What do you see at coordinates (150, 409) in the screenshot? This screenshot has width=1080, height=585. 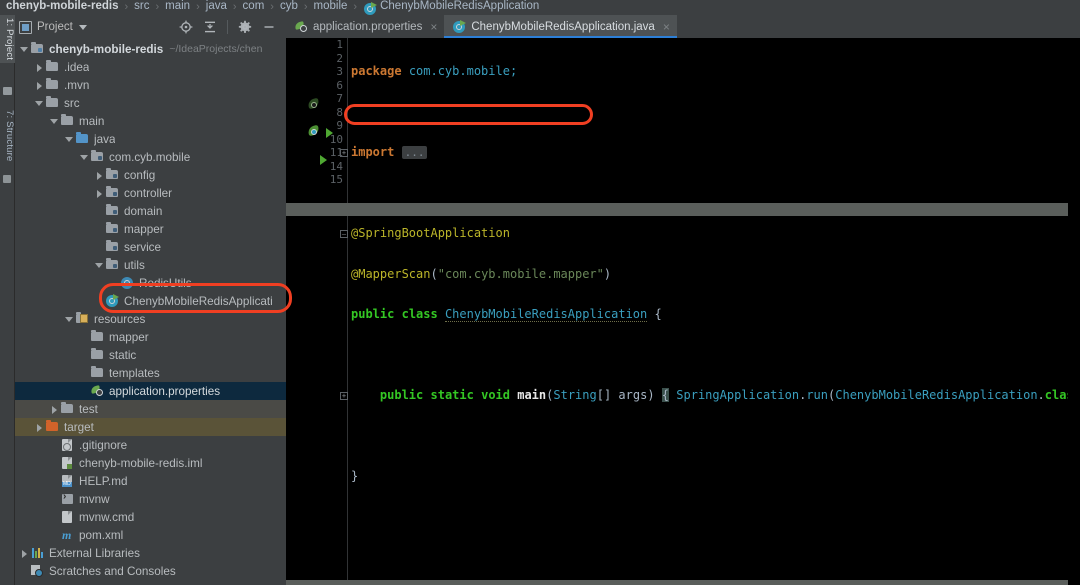 I see `tree-item-test: test` at bounding box center [150, 409].